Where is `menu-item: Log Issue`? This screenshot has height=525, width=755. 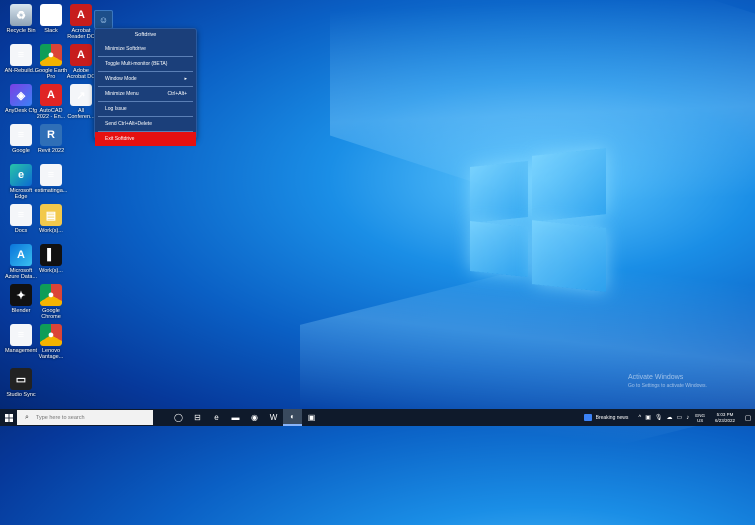
menu-item: Log Issue is located at coordinates (145, 109).